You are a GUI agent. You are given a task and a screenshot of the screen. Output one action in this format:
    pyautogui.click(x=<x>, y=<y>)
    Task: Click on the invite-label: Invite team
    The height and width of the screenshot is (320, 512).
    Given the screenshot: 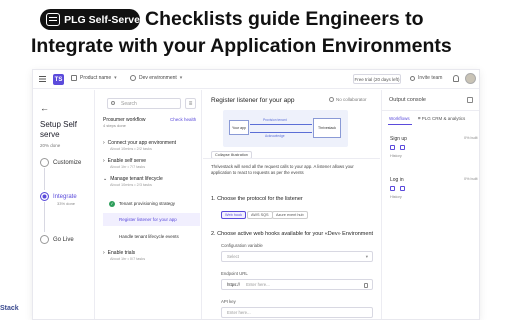 What is the action you would take?
    pyautogui.click(x=430, y=78)
    